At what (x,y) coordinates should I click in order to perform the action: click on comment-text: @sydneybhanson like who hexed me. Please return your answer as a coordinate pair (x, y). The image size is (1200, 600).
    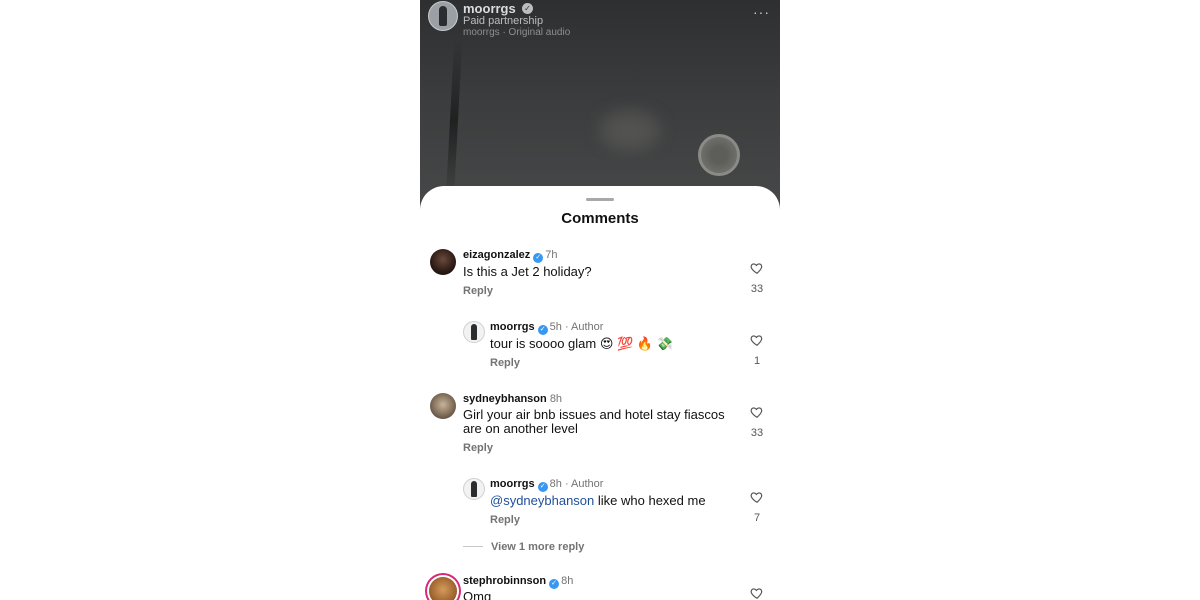
    Looking at the image, I should click on (615, 501).